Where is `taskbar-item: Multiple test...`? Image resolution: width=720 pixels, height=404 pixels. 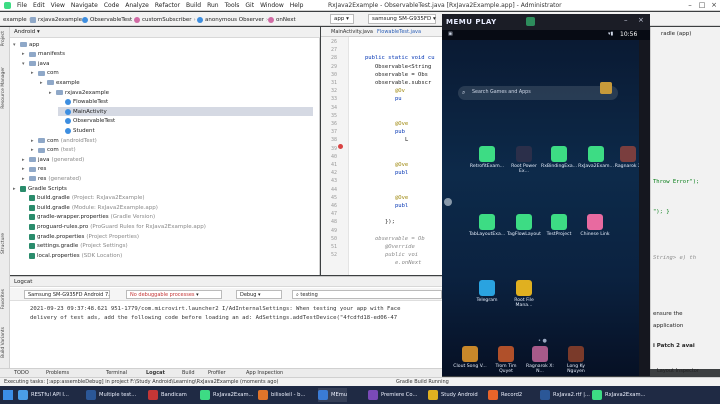 taskbar-item: Multiple test... is located at coordinates (111, 395).